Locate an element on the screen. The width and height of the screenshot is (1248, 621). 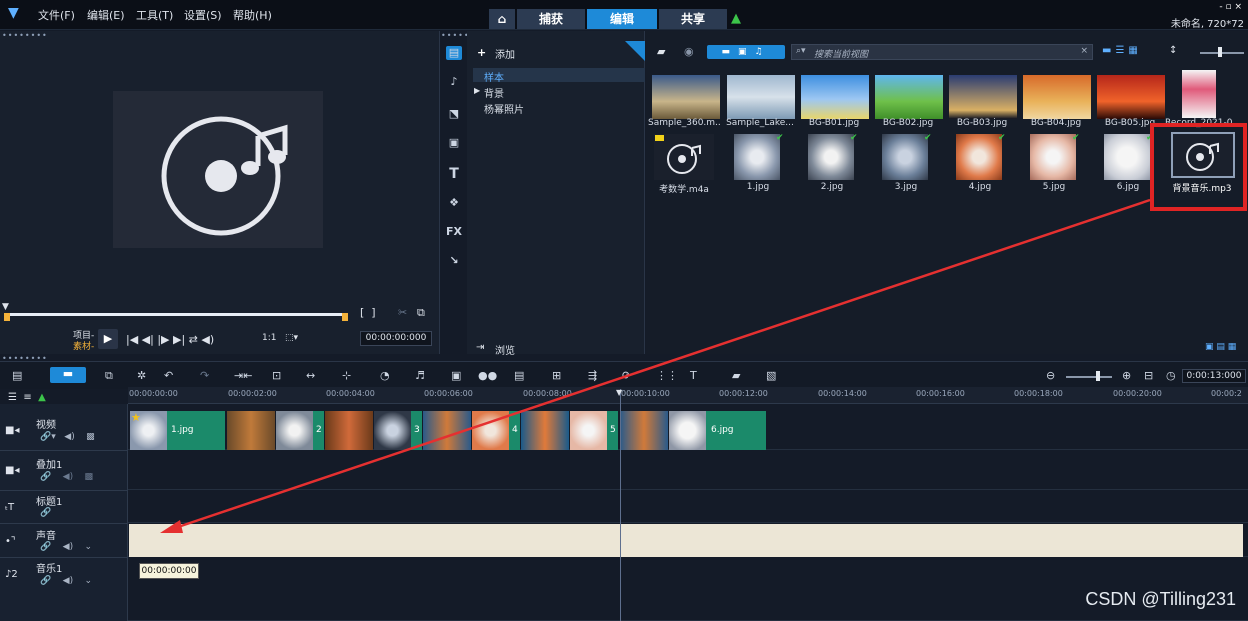
watermark: CSDN @Tilling231 is located at coordinates (1160, 599).